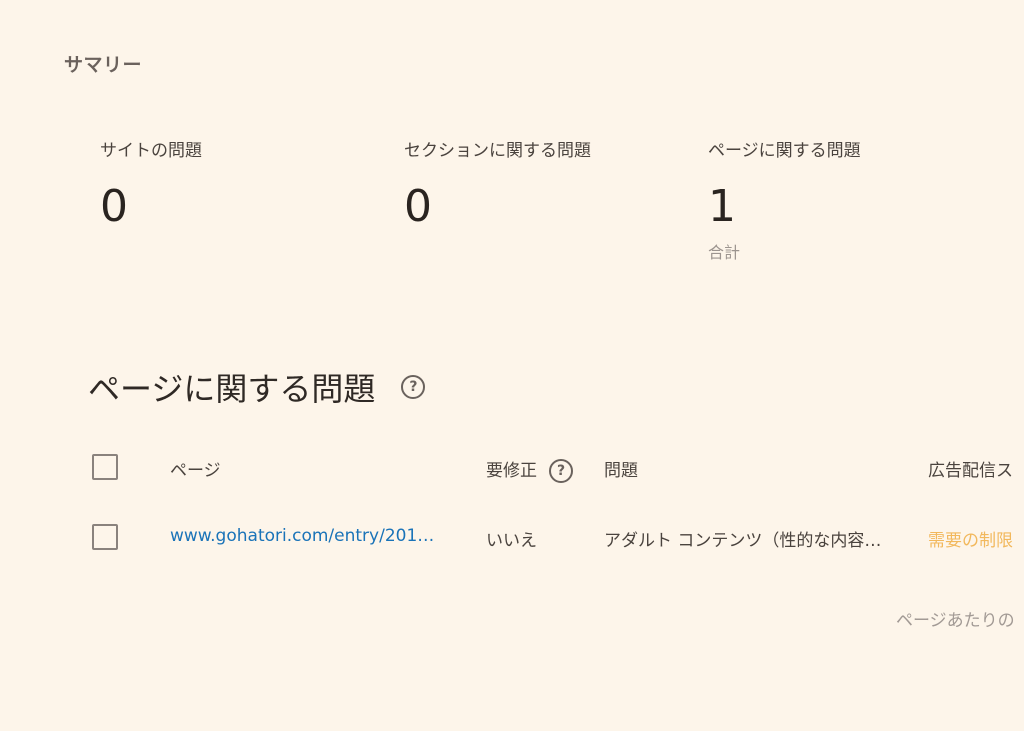 The image size is (1024, 731). Describe the element at coordinates (497, 183) in the screenshot. I see `stat-section-issues: セクションに関する問題 0` at that location.